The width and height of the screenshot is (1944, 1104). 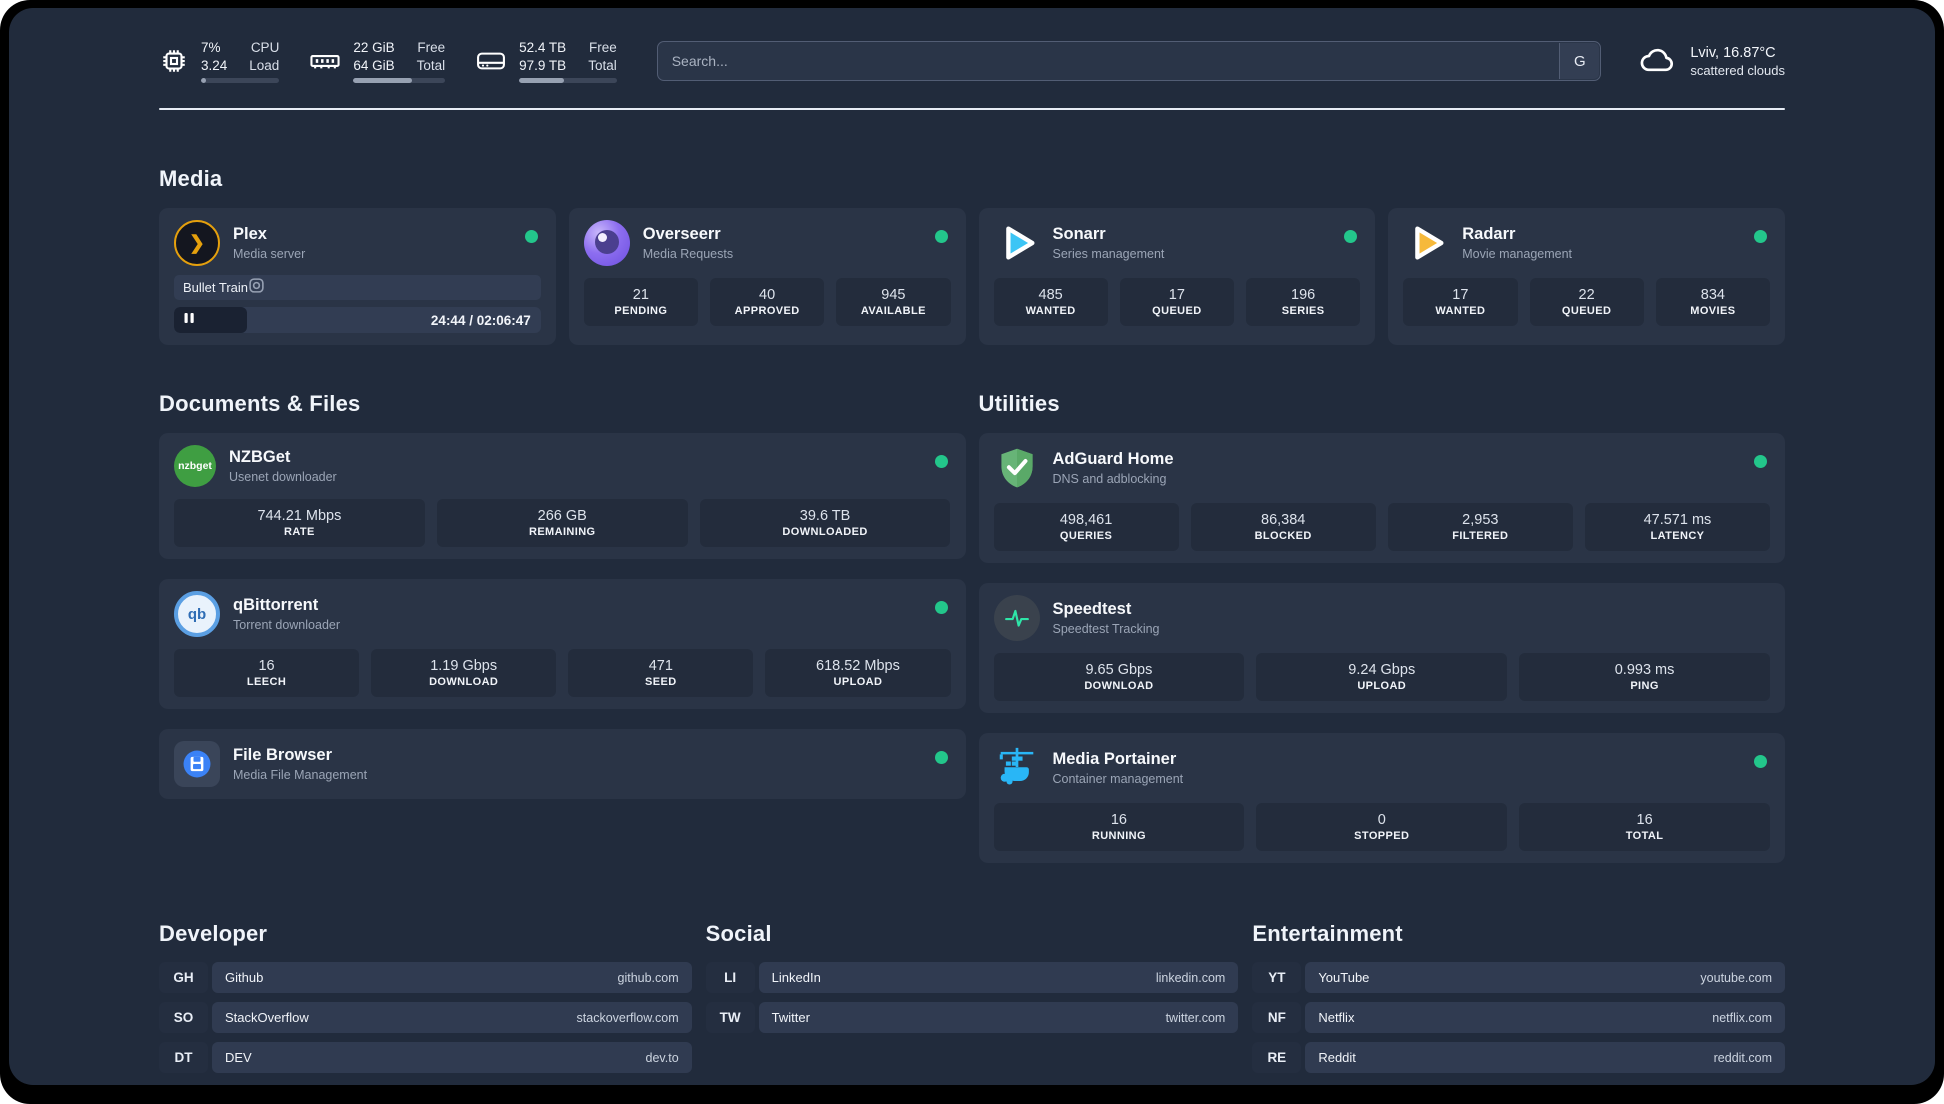 I want to click on nzbget-icon: nzbget, so click(x=195, y=466).